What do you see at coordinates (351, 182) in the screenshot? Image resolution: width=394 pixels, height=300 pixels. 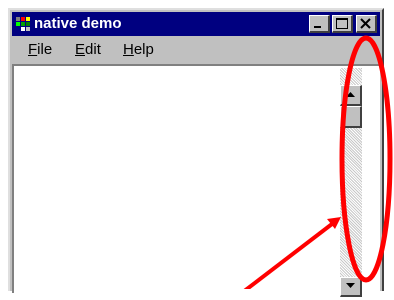 I see `vertical-scrollbar` at bounding box center [351, 182].